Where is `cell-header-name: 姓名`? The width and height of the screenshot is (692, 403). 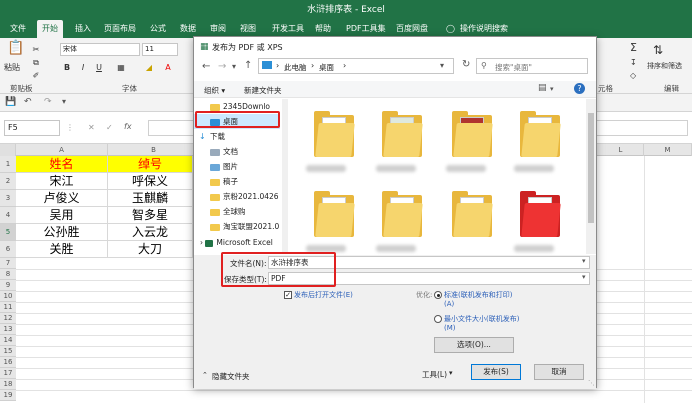
cell-header-name: 姓名 is located at coordinates (62, 164).